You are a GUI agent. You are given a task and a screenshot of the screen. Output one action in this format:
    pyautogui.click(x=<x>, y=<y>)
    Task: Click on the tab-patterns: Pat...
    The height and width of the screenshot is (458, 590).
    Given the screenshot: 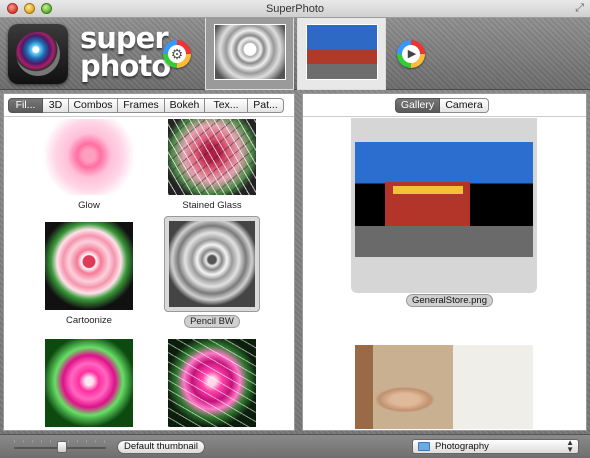 What is the action you would take?
    pyautogui.click(x=266, y=105)
    